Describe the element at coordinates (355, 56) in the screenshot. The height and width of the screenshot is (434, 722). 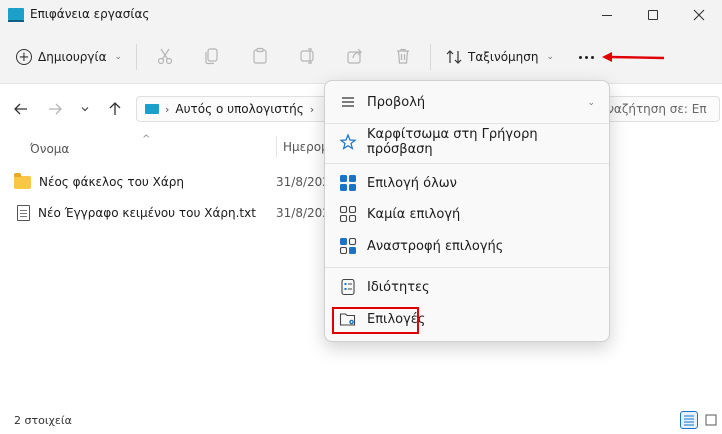
I see `share-icon` at that location.